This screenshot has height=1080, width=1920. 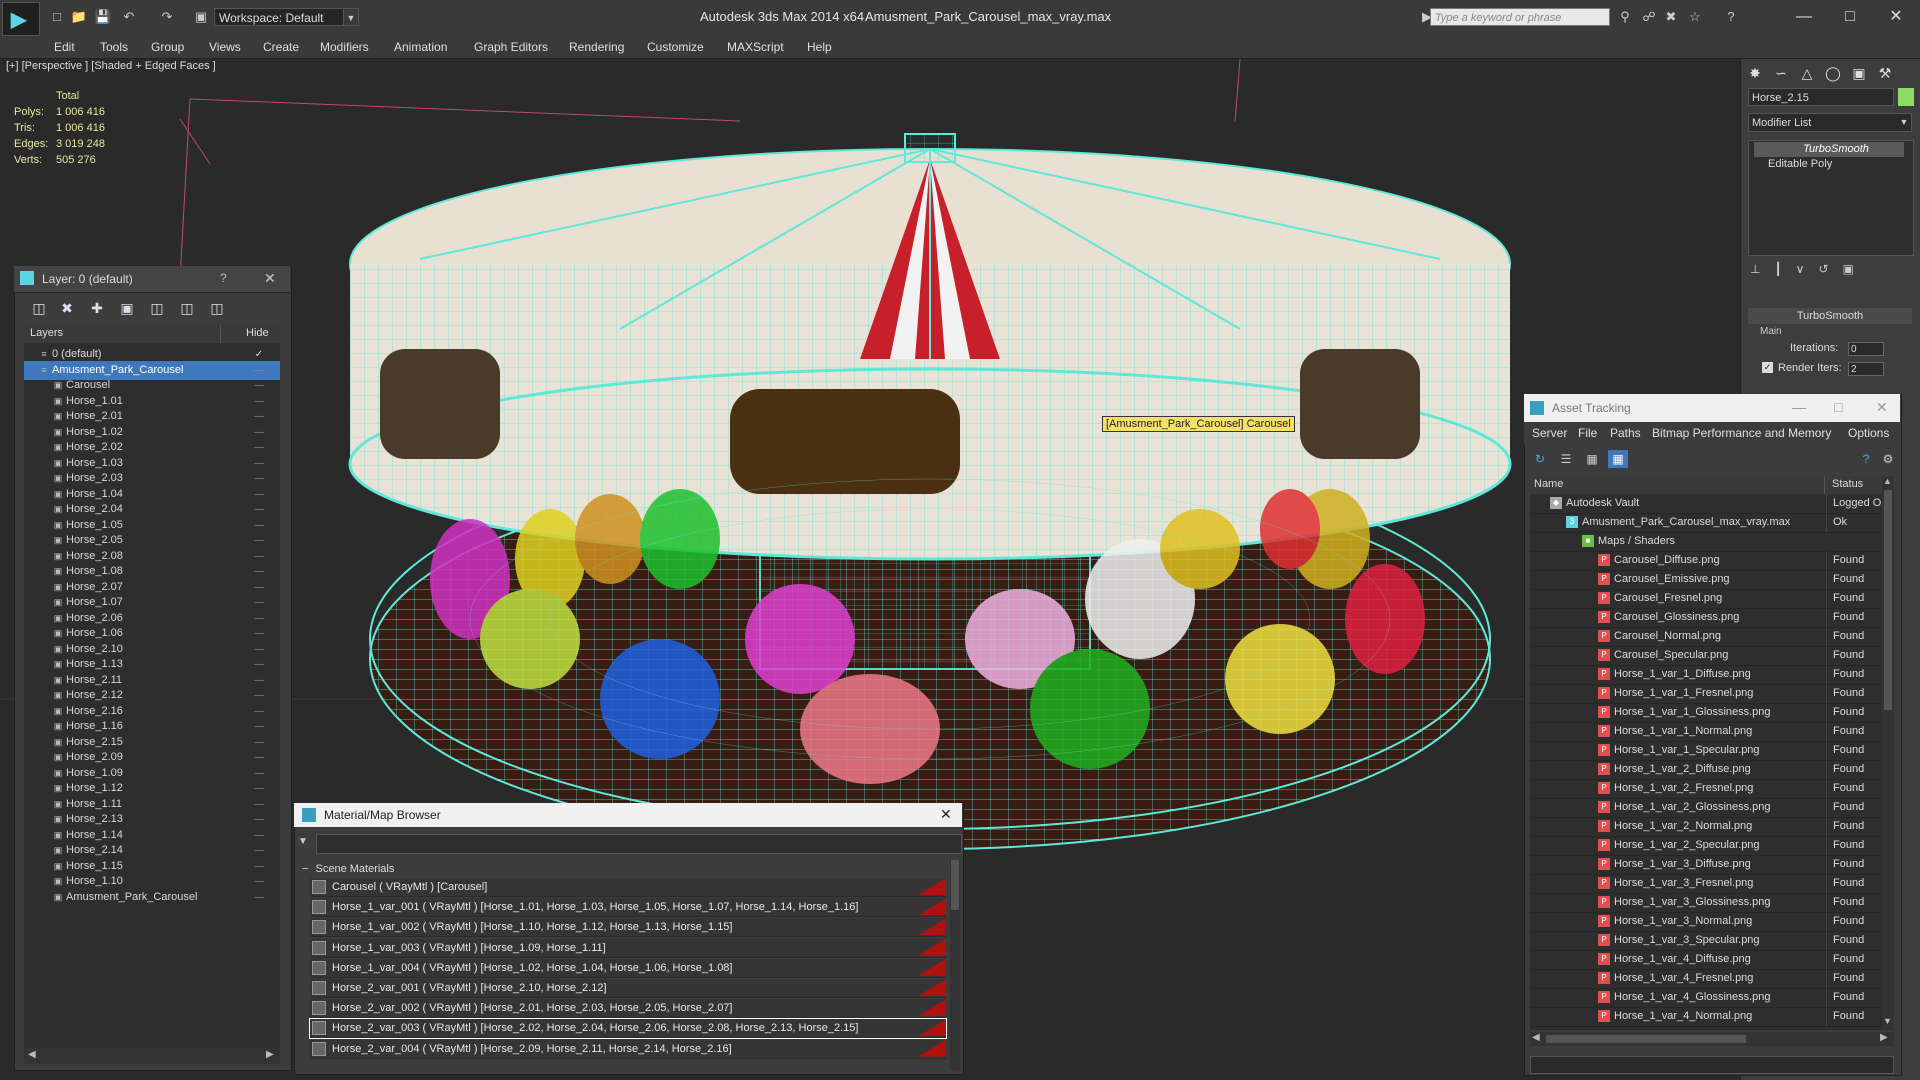 What do you see at coordinates (1706, 504) in the screenshot?
I see `asset-row: ◆ Autodesk Vault Logged Ou` at bounding box center [1706, 504].